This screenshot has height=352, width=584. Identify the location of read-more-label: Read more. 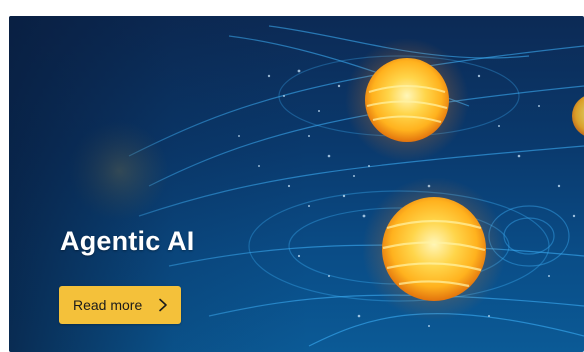
(108, 305).